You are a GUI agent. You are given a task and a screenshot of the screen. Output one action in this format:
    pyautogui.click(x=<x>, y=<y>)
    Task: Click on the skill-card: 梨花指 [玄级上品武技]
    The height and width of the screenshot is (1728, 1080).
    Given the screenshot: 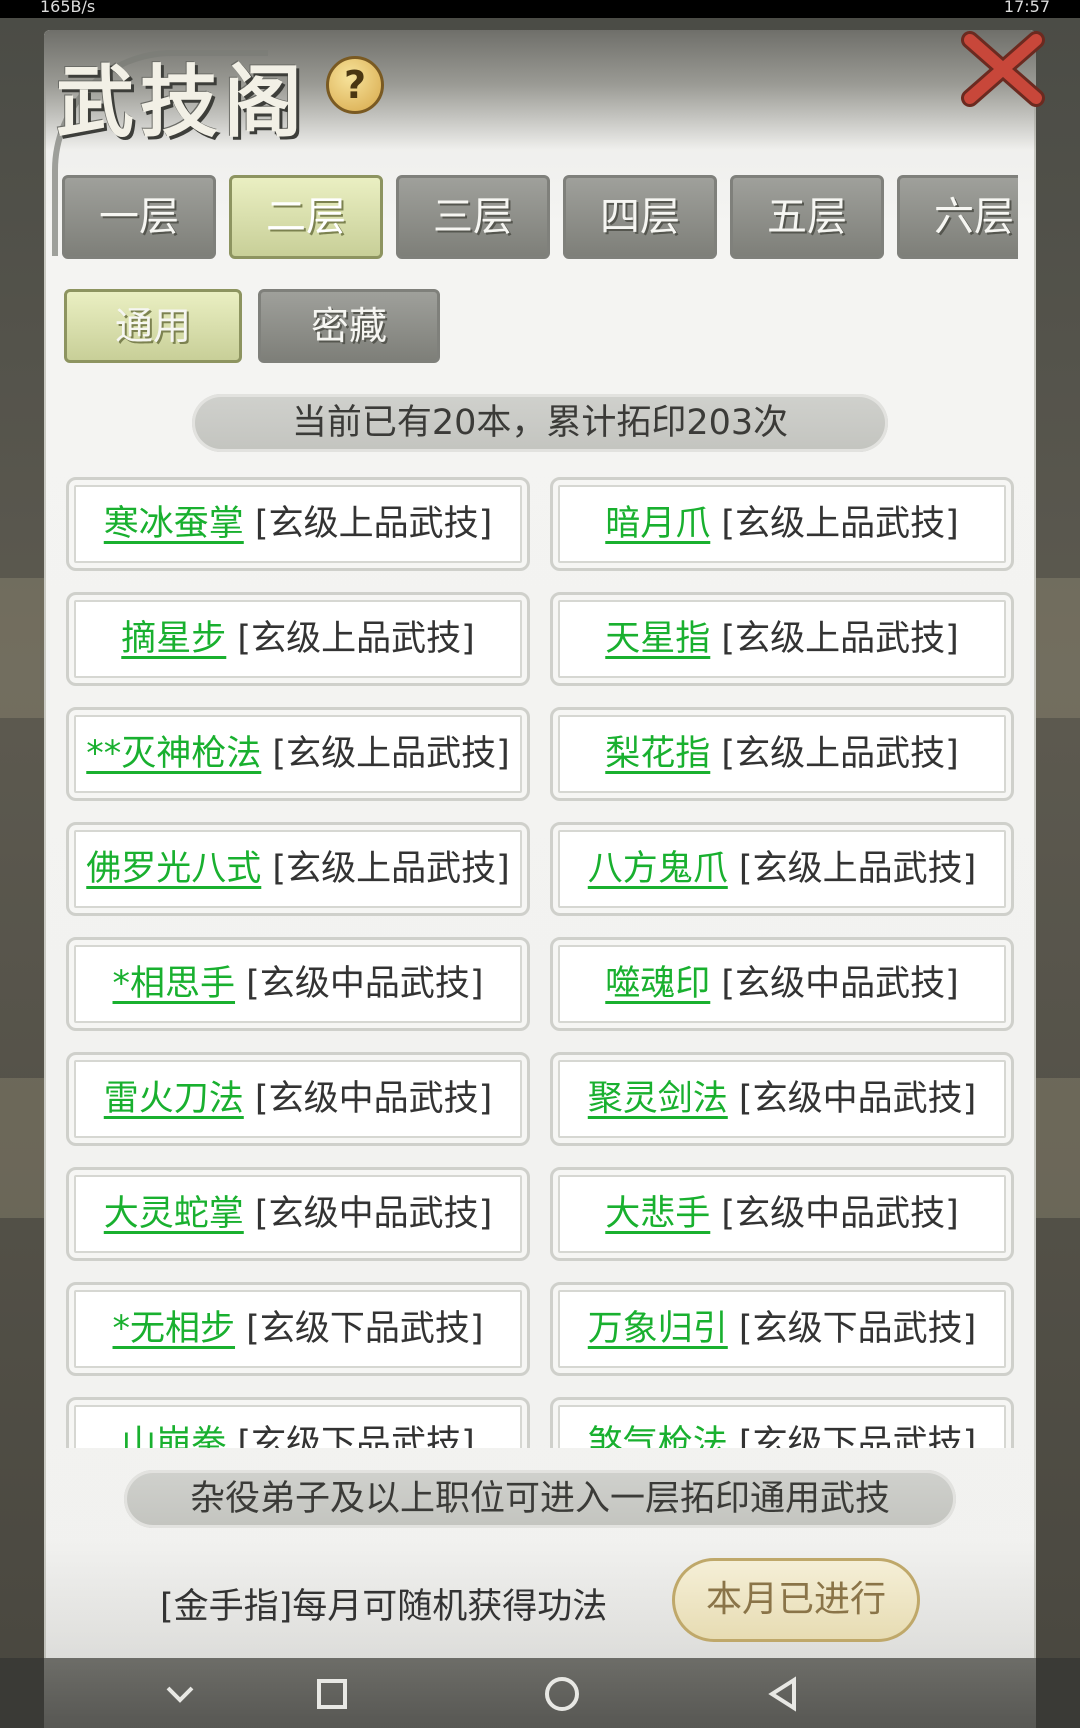 What is the action you would take?
    pyautogui.click(x=782, y=754)
    